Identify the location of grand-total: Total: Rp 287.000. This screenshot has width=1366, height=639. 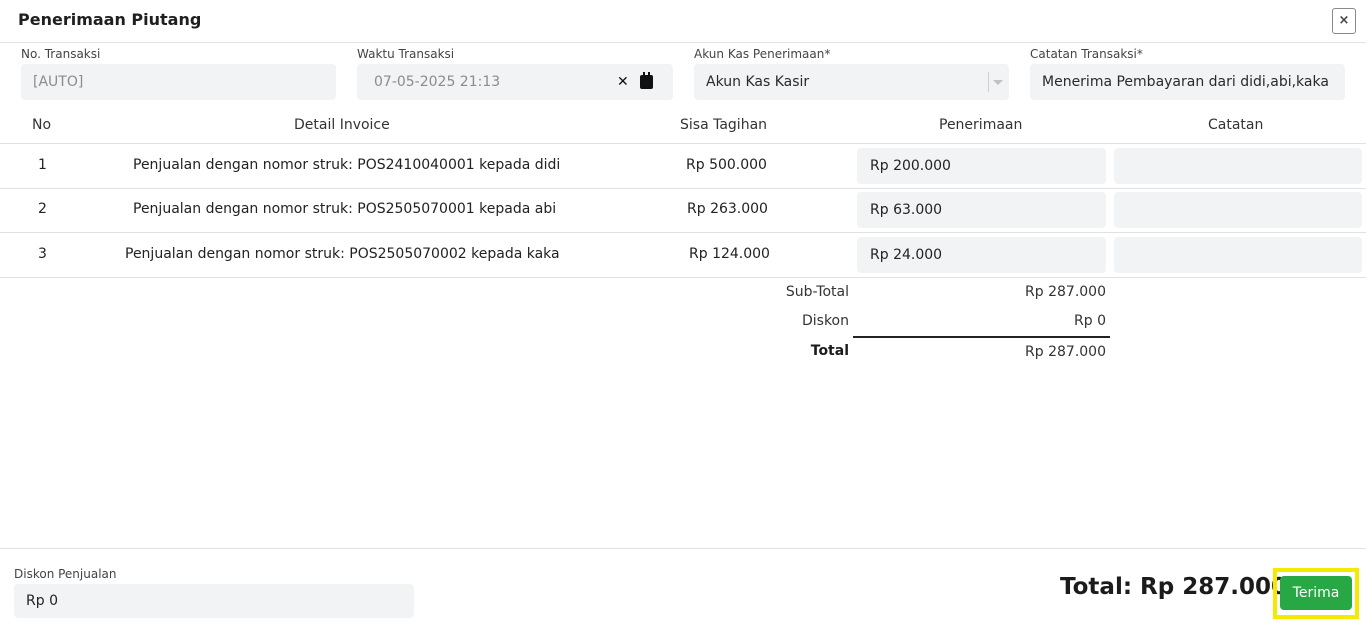
(1173, 587).